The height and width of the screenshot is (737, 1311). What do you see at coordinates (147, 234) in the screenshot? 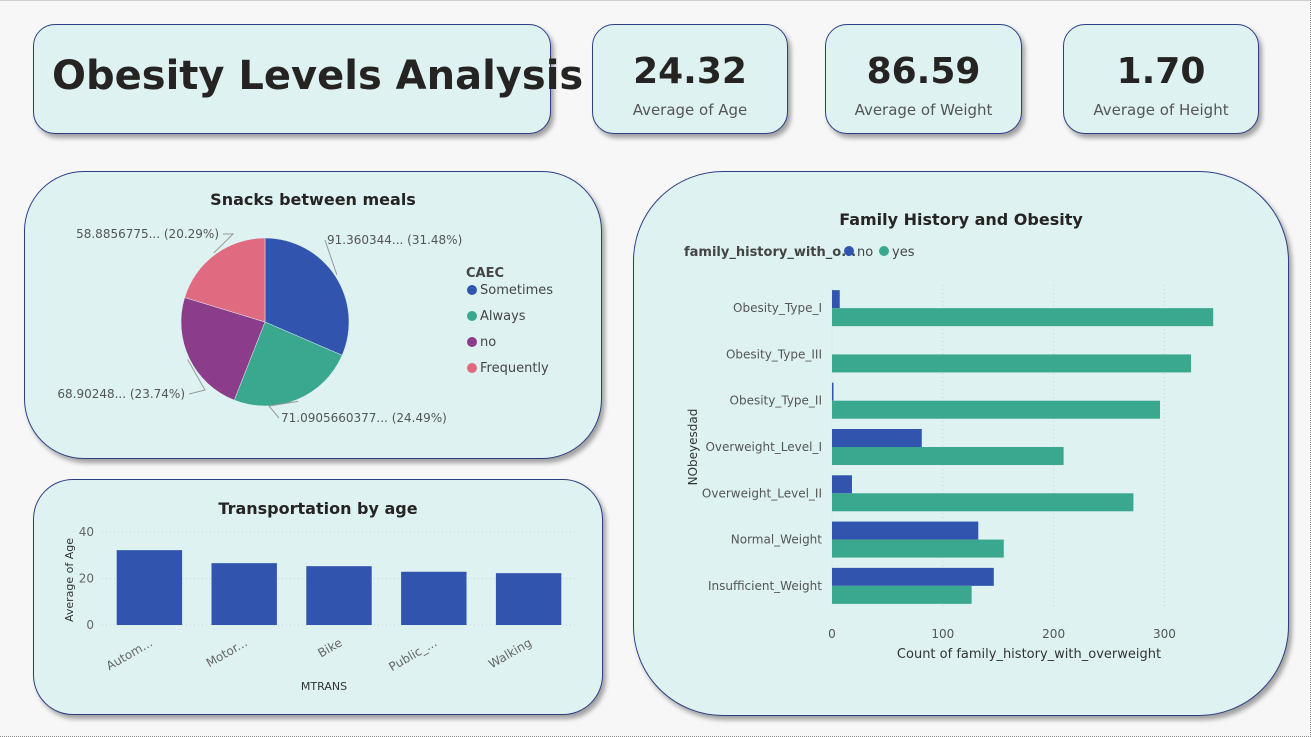
I see `pie-data-label: 58.8856775... (20.29%)` at bounding box center [147, 234].